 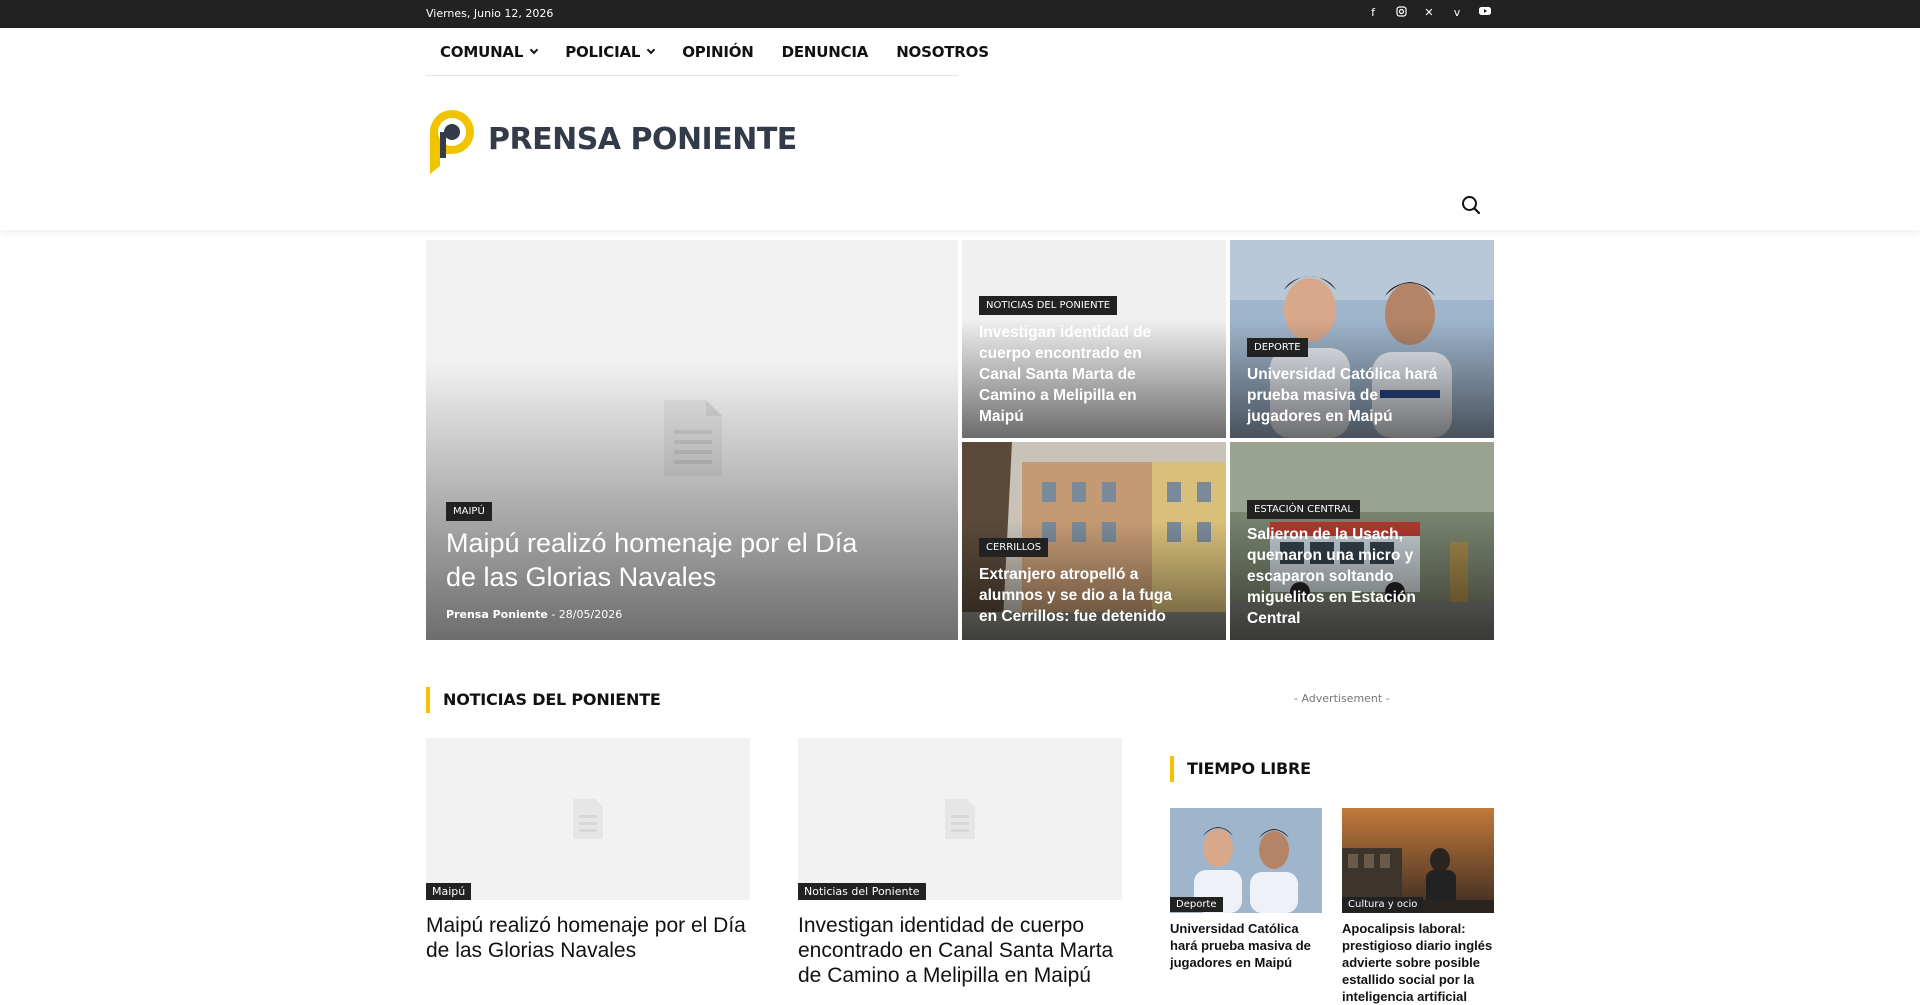 I want to click on category-badge: Cultura y ocio, so click(x=1383, y=904).